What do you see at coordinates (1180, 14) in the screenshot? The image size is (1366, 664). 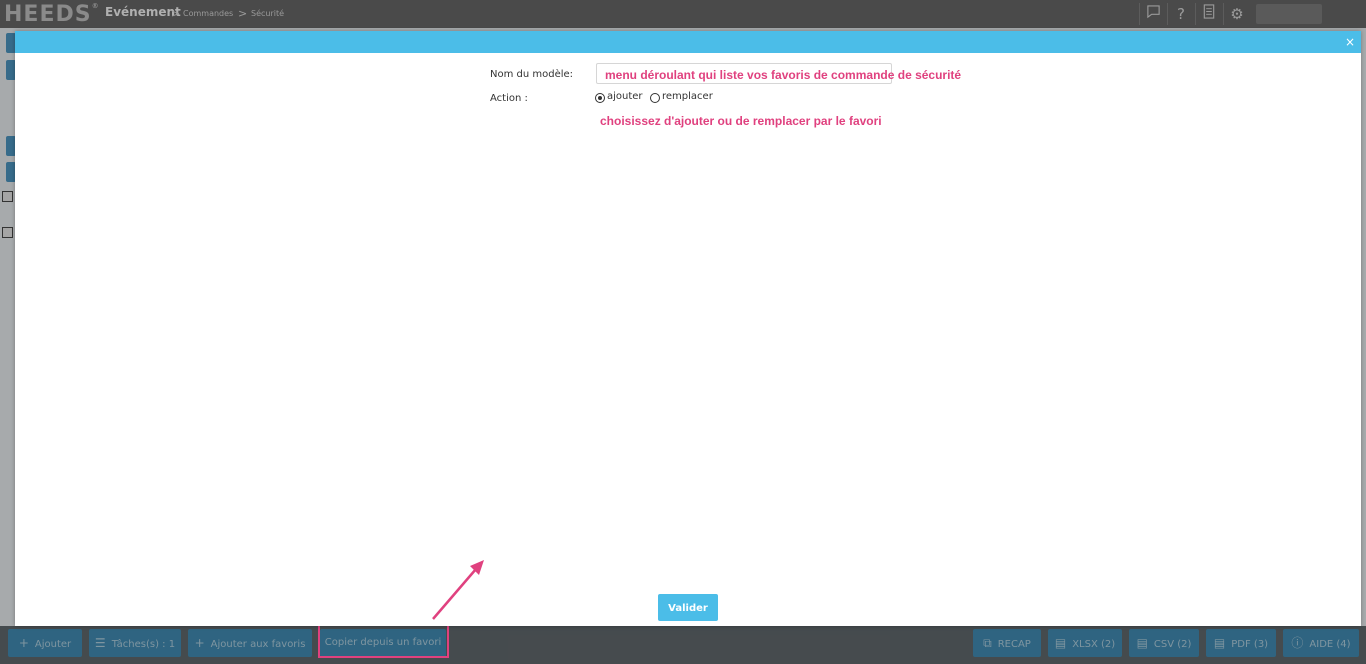 I see `help-icon: ?` at bounding box center [1180, 14].